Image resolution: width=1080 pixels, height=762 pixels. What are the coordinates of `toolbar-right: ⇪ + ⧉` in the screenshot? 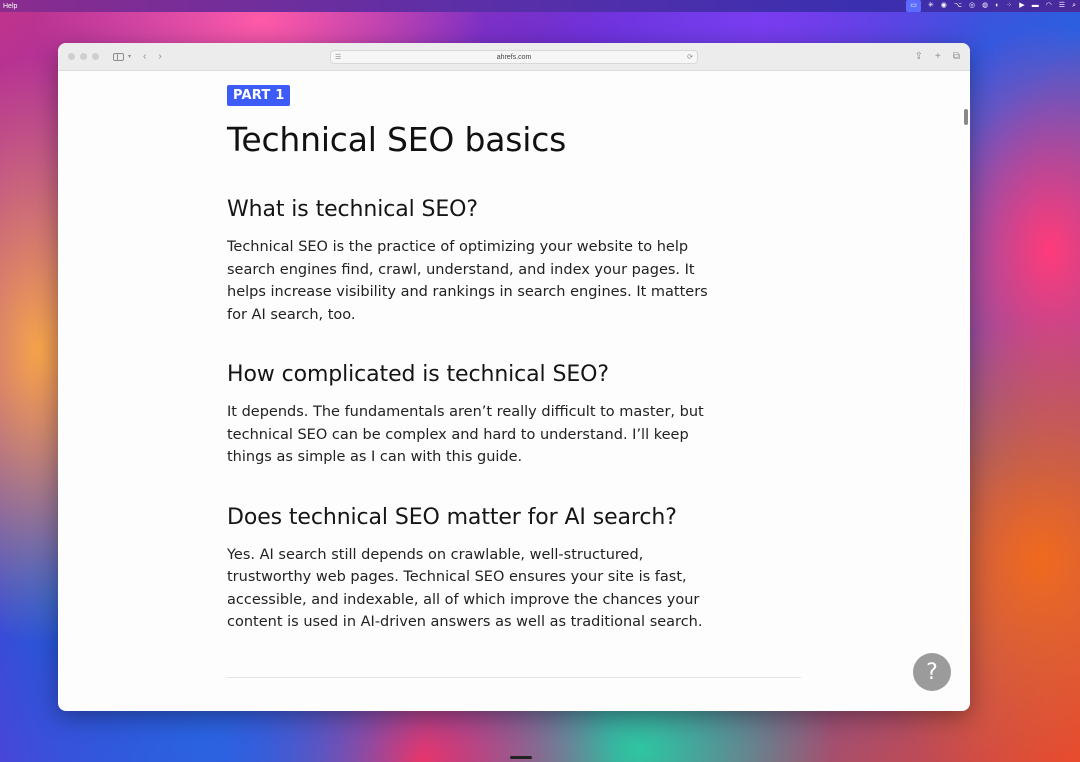 It's located at (937, 56).